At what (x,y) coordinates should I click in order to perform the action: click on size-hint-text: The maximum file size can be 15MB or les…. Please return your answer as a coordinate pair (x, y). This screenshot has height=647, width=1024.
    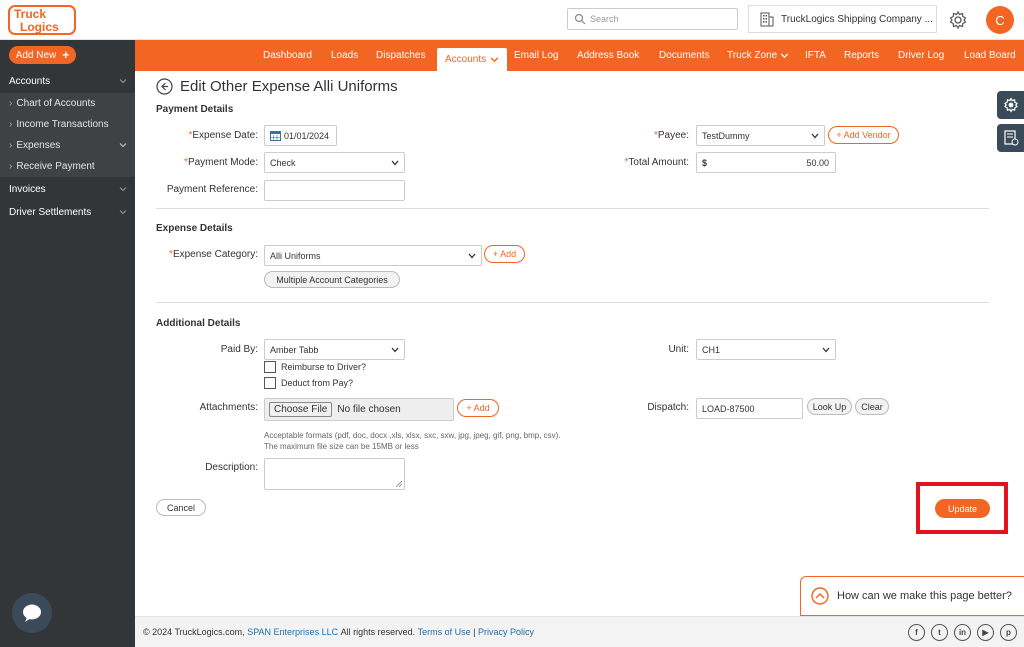
    Looking at the image, I should click on (341, 446).